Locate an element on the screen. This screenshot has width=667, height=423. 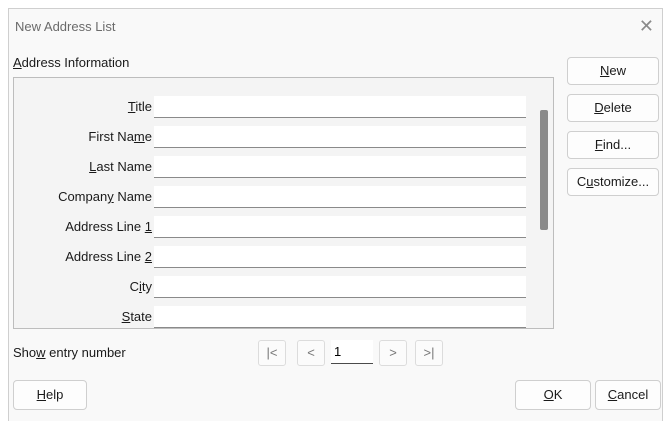
previous-entry-button: < is located at coordinates (311, 353).